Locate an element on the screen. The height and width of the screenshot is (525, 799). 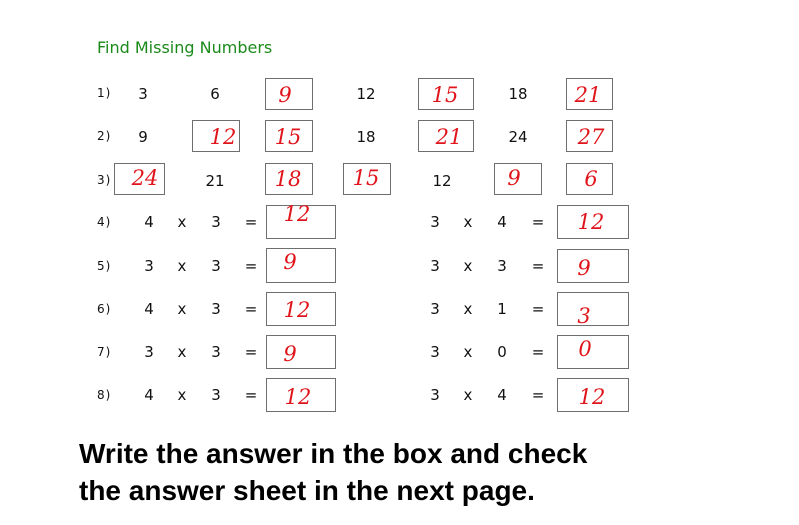
handwritten-answer: 6 is located at coordinates (591, 179).